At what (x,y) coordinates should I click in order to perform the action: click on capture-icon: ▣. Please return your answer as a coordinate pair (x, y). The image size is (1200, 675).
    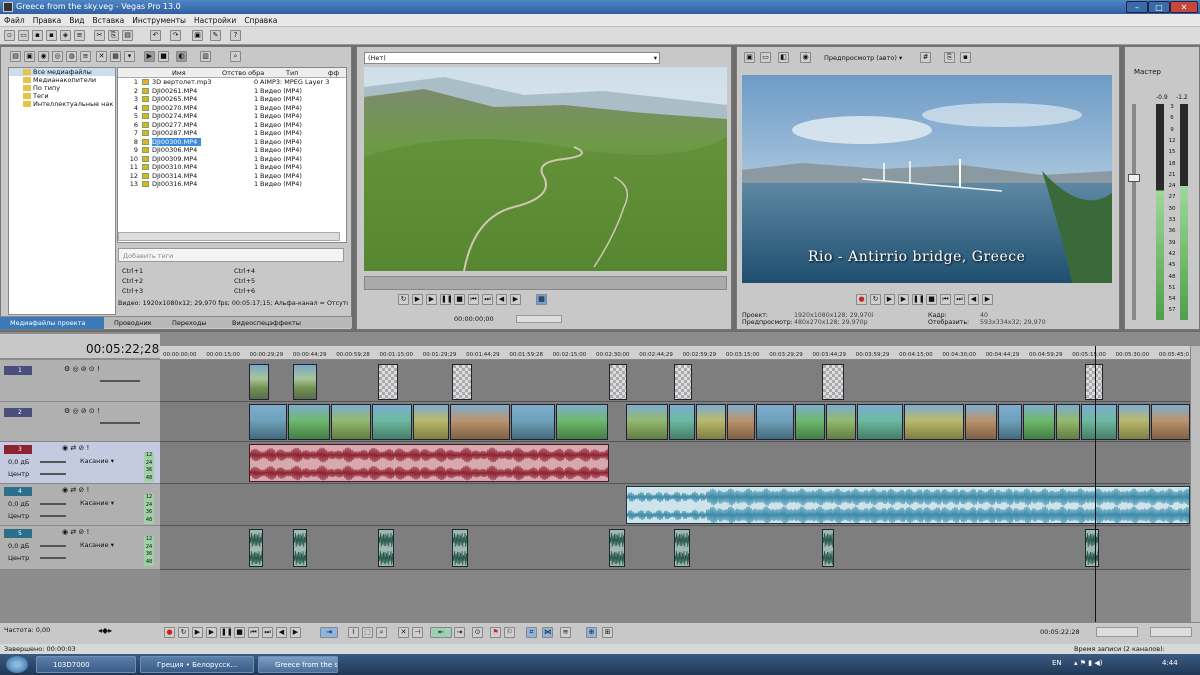
    Looking at the image, I should click on (29, 56).